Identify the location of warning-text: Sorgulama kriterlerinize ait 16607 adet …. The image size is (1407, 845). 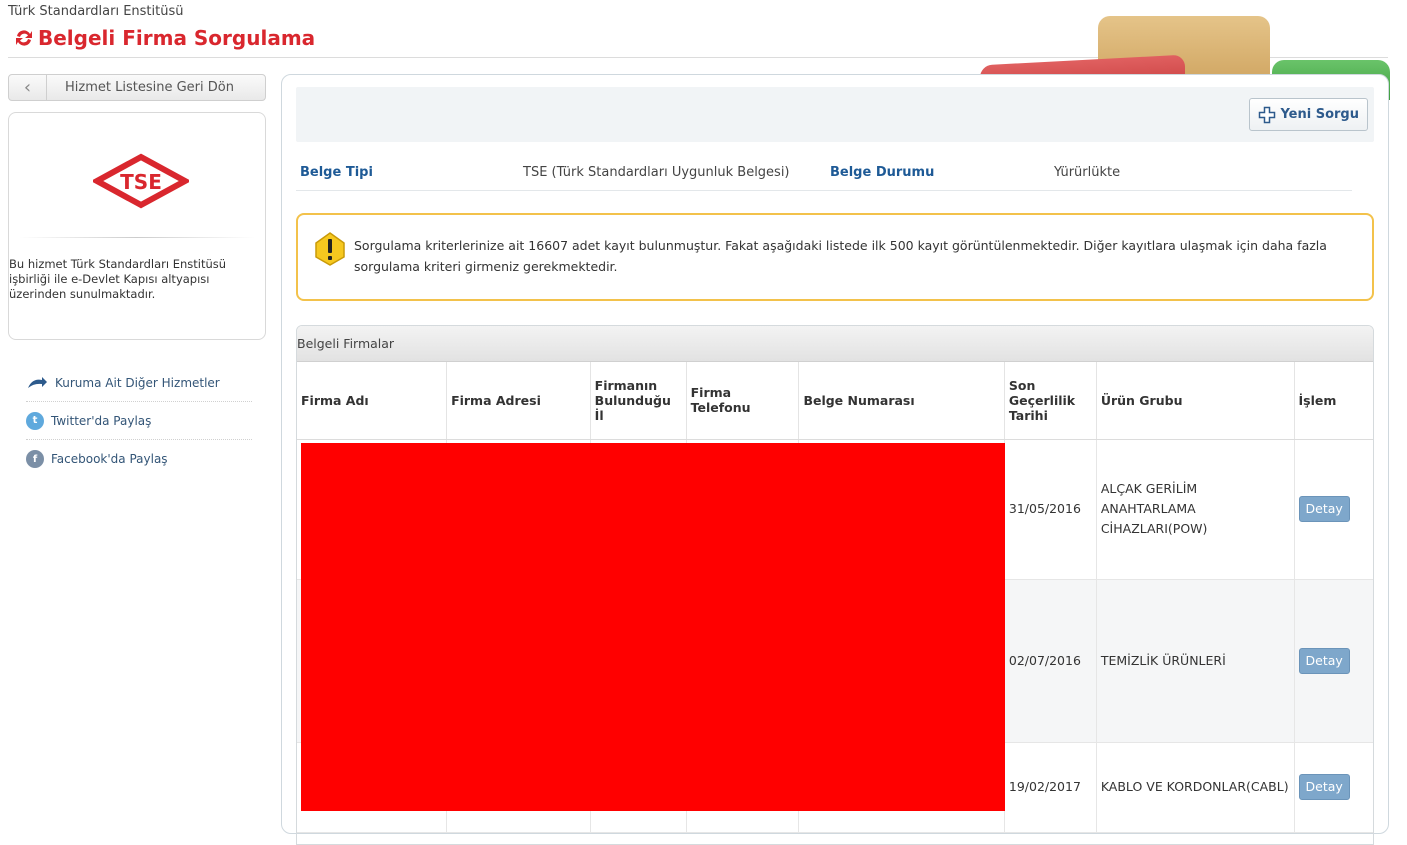
(840, 256).